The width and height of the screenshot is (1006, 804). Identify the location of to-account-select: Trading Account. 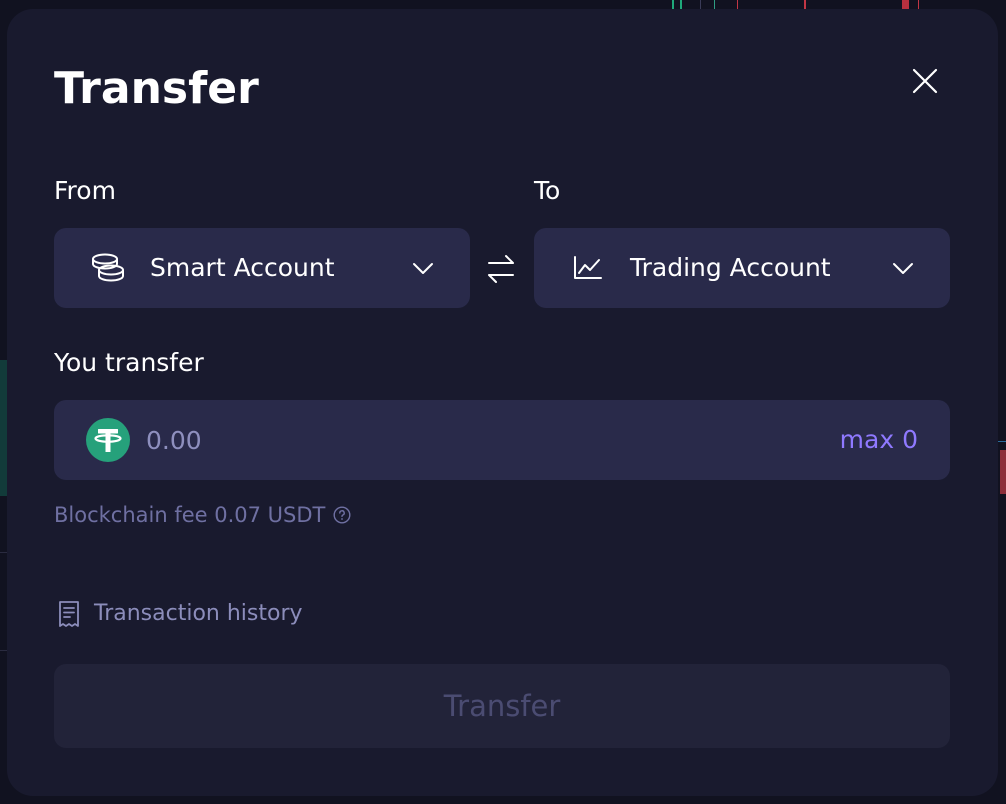
(742, 268).